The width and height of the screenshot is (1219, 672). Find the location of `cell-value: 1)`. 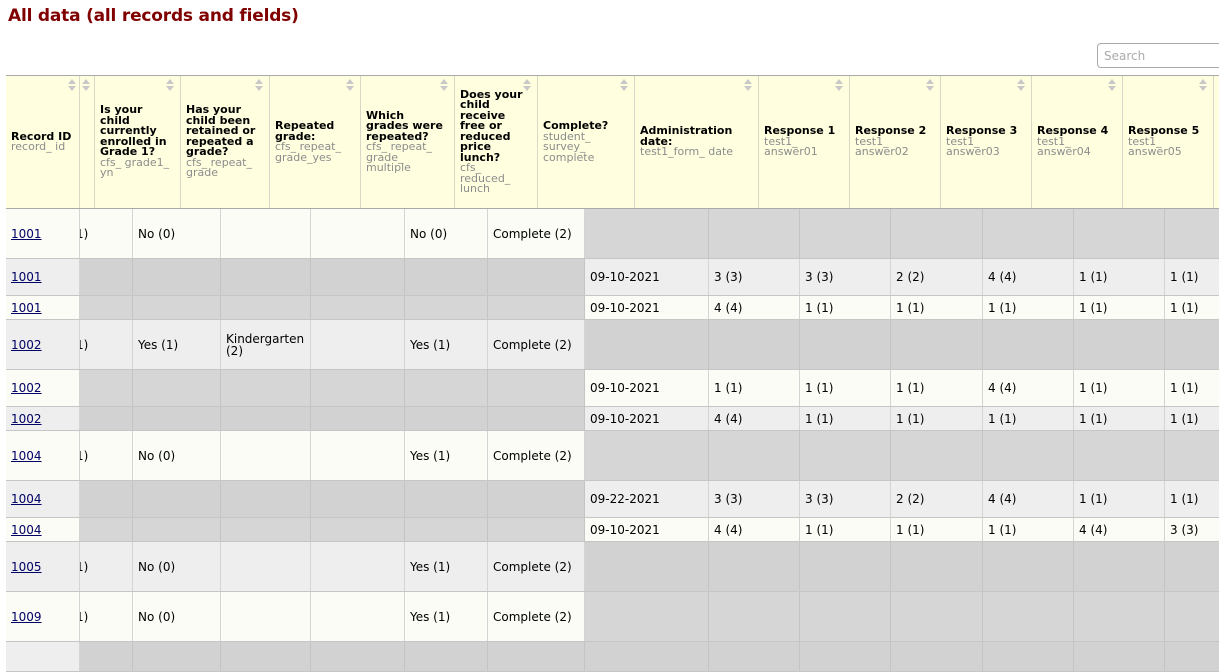

cell-value: 1) is located at coordinates (84, 344).